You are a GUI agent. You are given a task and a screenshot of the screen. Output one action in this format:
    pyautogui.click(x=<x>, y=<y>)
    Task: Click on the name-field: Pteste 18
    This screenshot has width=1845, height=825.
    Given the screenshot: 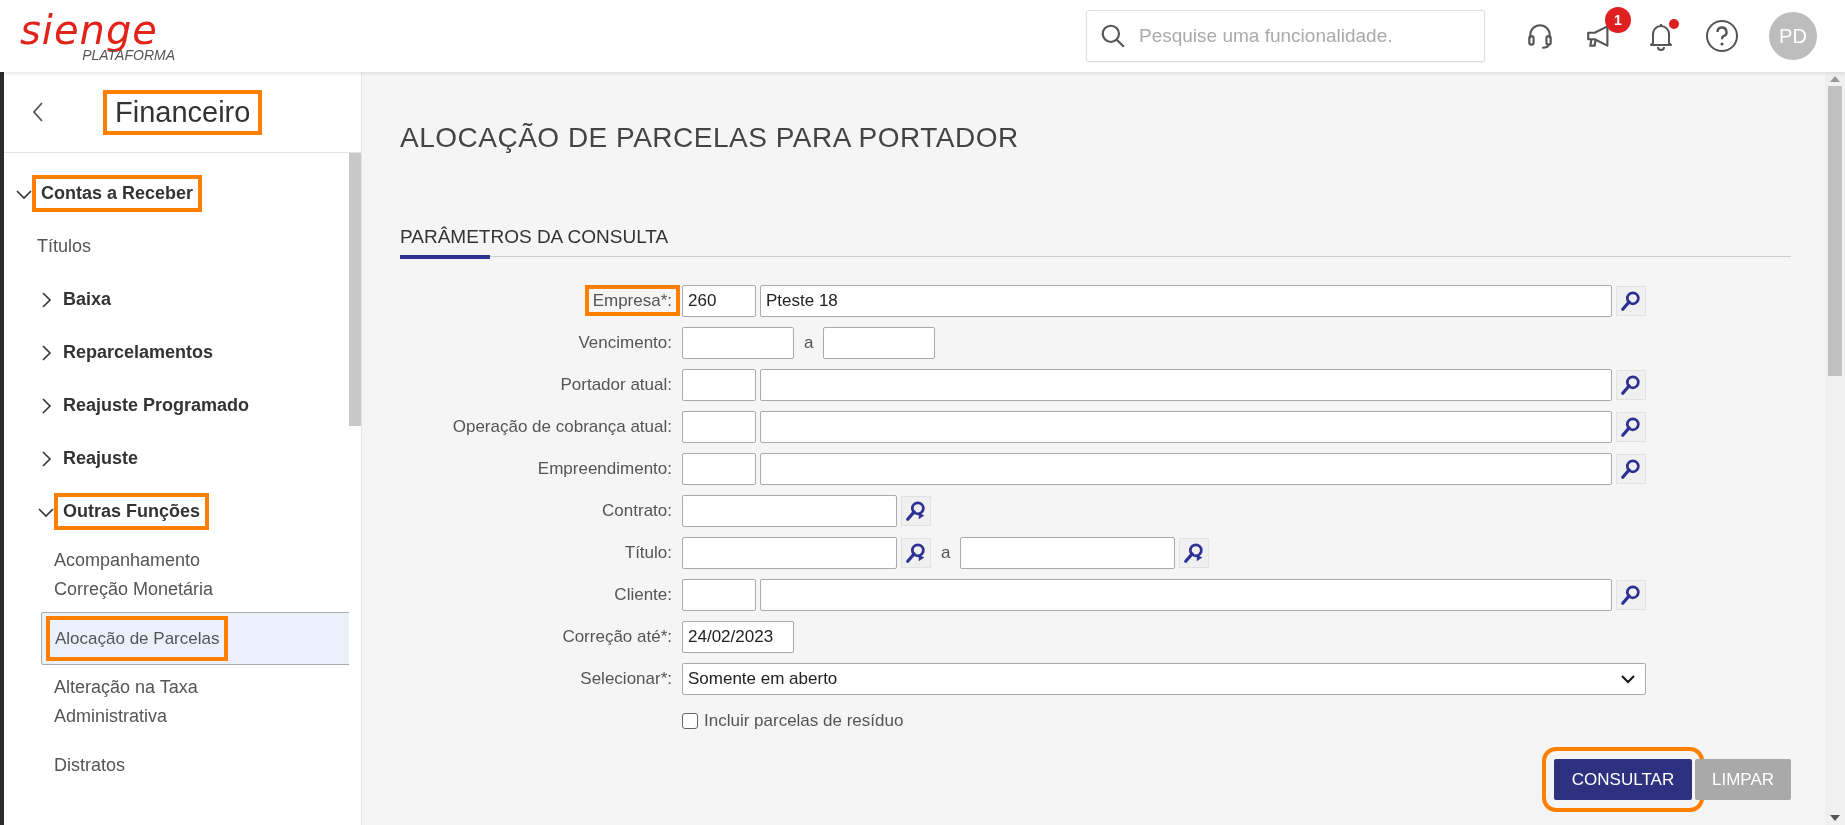 What is the action you would take?
    pyautogui.click(x=1186, y=301)
    